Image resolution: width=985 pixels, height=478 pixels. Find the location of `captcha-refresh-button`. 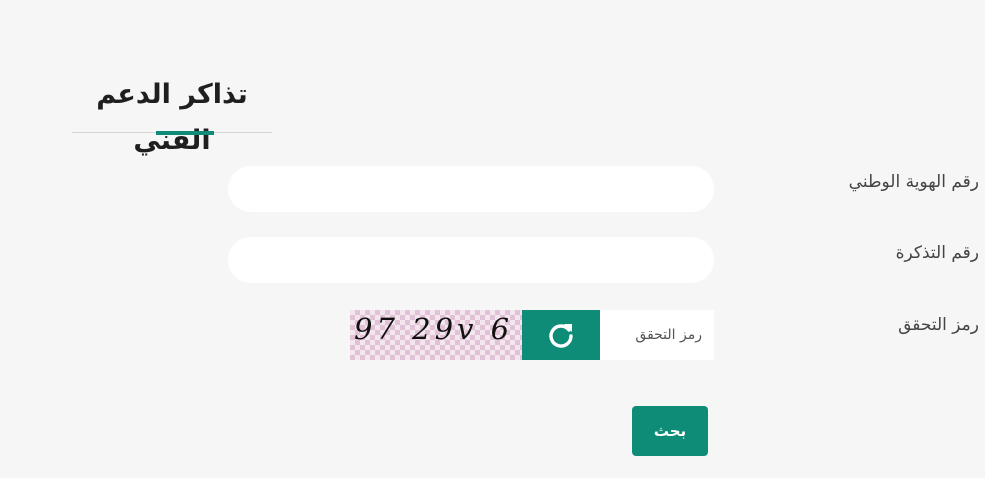

captcha-refresh-button is located at coordinates (561, 335).